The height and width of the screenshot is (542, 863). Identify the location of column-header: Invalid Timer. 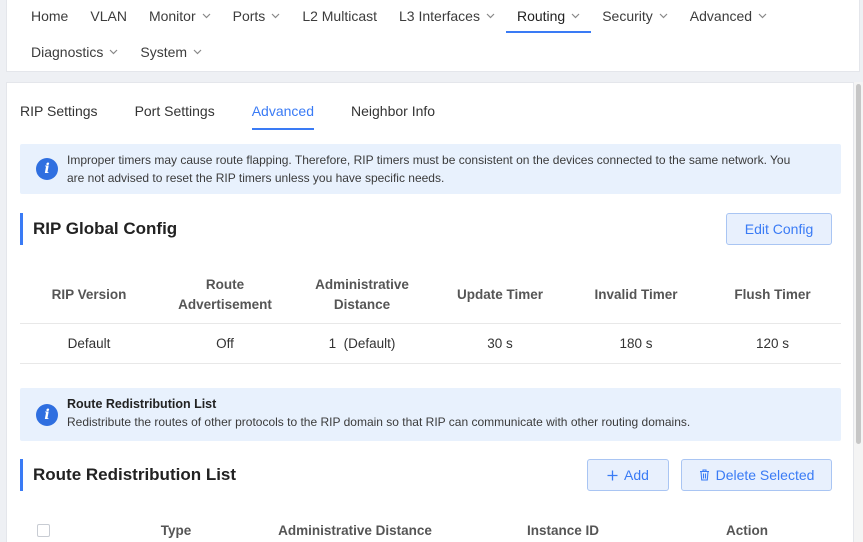
(636, 294).